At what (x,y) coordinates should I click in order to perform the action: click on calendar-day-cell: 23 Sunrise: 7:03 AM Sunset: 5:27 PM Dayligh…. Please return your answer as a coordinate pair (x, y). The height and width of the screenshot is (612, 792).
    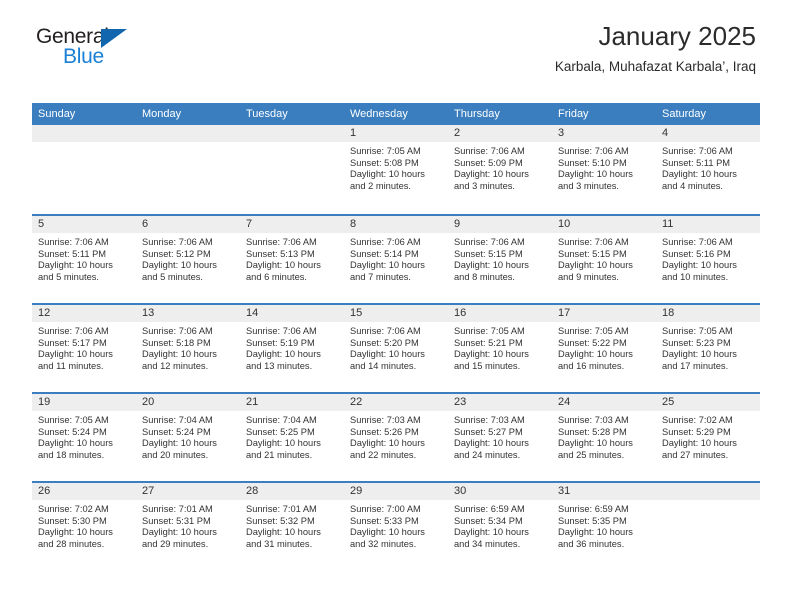
    Looking at the image, I should click on (500, 437).